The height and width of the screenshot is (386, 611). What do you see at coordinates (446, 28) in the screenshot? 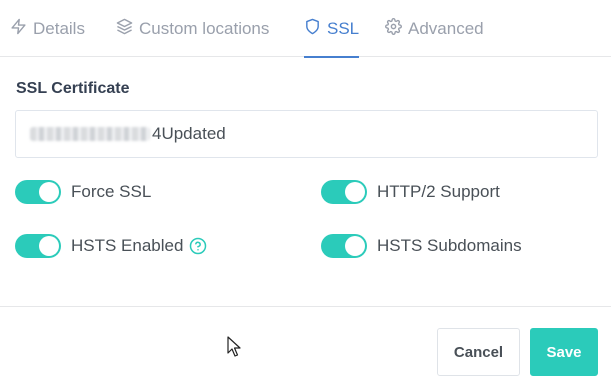
I see `tab-label: Advanced` at bounding box center [446, 28].